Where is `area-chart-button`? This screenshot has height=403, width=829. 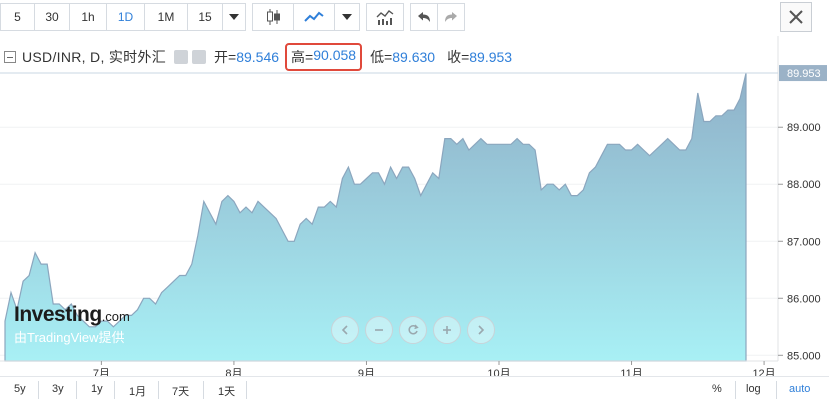 area-chart-button is located at coordinates (314, 17).